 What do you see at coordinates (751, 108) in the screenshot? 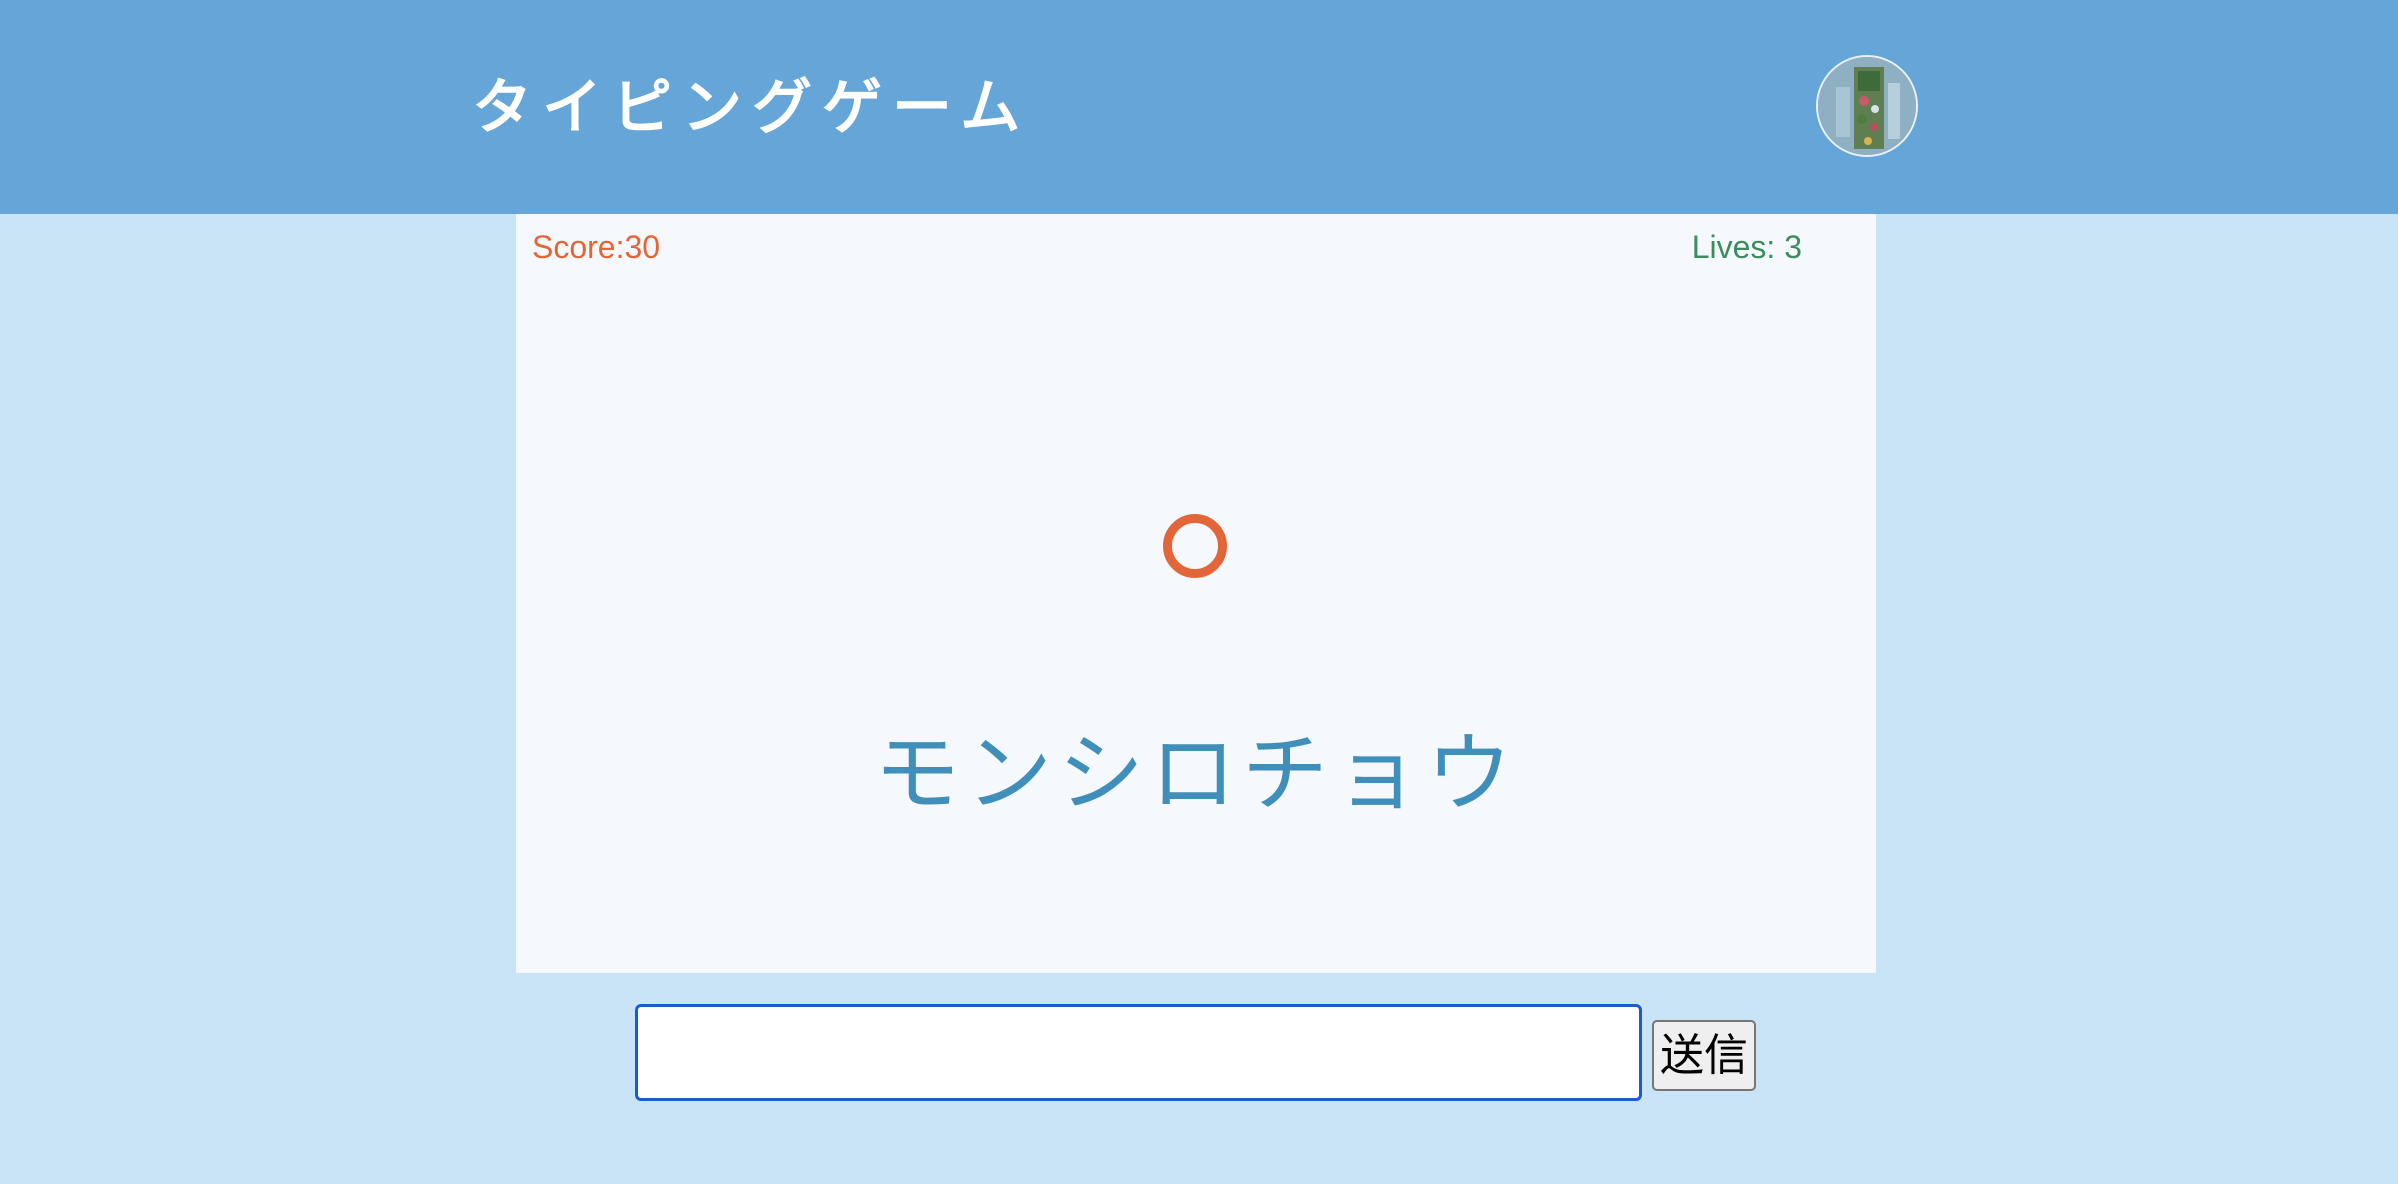
I see `site-title: タイピングゲーム` at bounding box center [751, 108].